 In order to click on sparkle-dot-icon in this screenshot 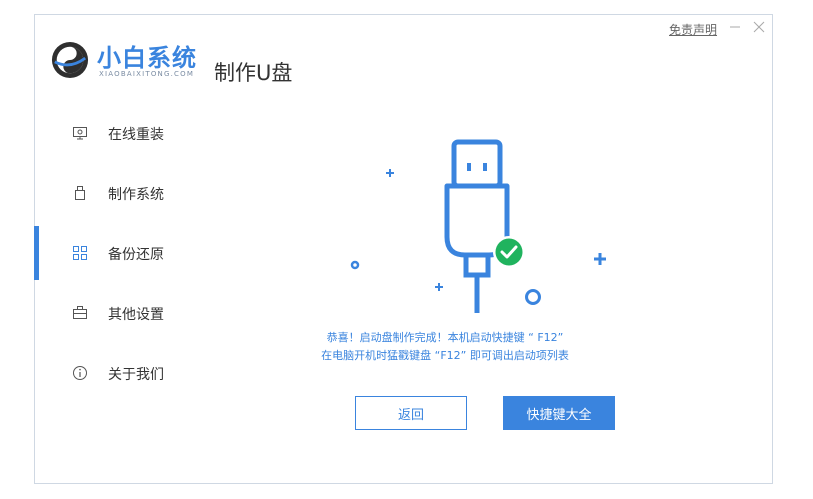, I will do `click(355, 265)`.